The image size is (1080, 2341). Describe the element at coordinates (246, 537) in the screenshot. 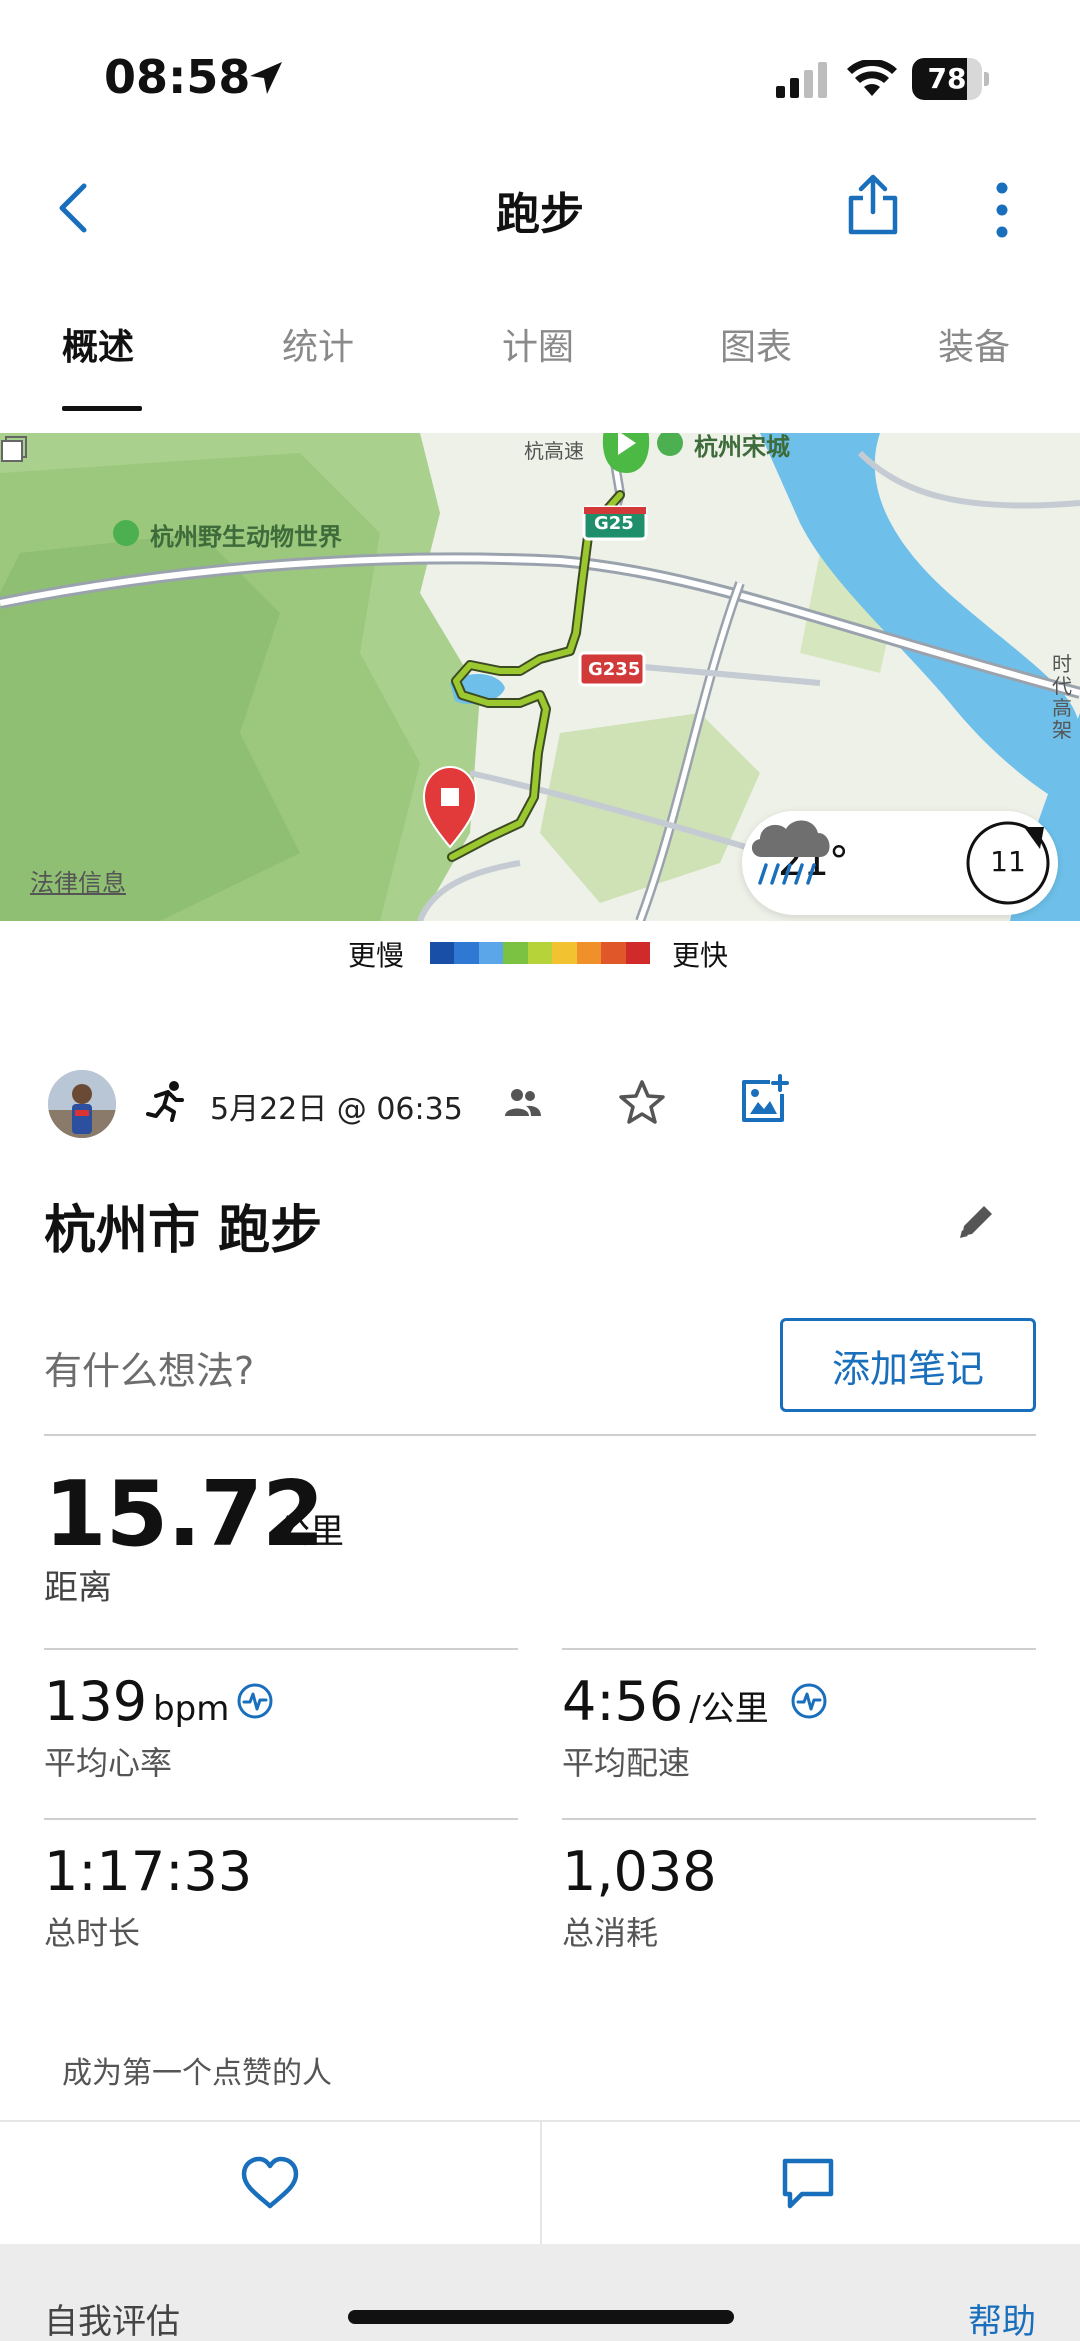

I see `map-label-zoo: 杭州野生动物世界` at that location.